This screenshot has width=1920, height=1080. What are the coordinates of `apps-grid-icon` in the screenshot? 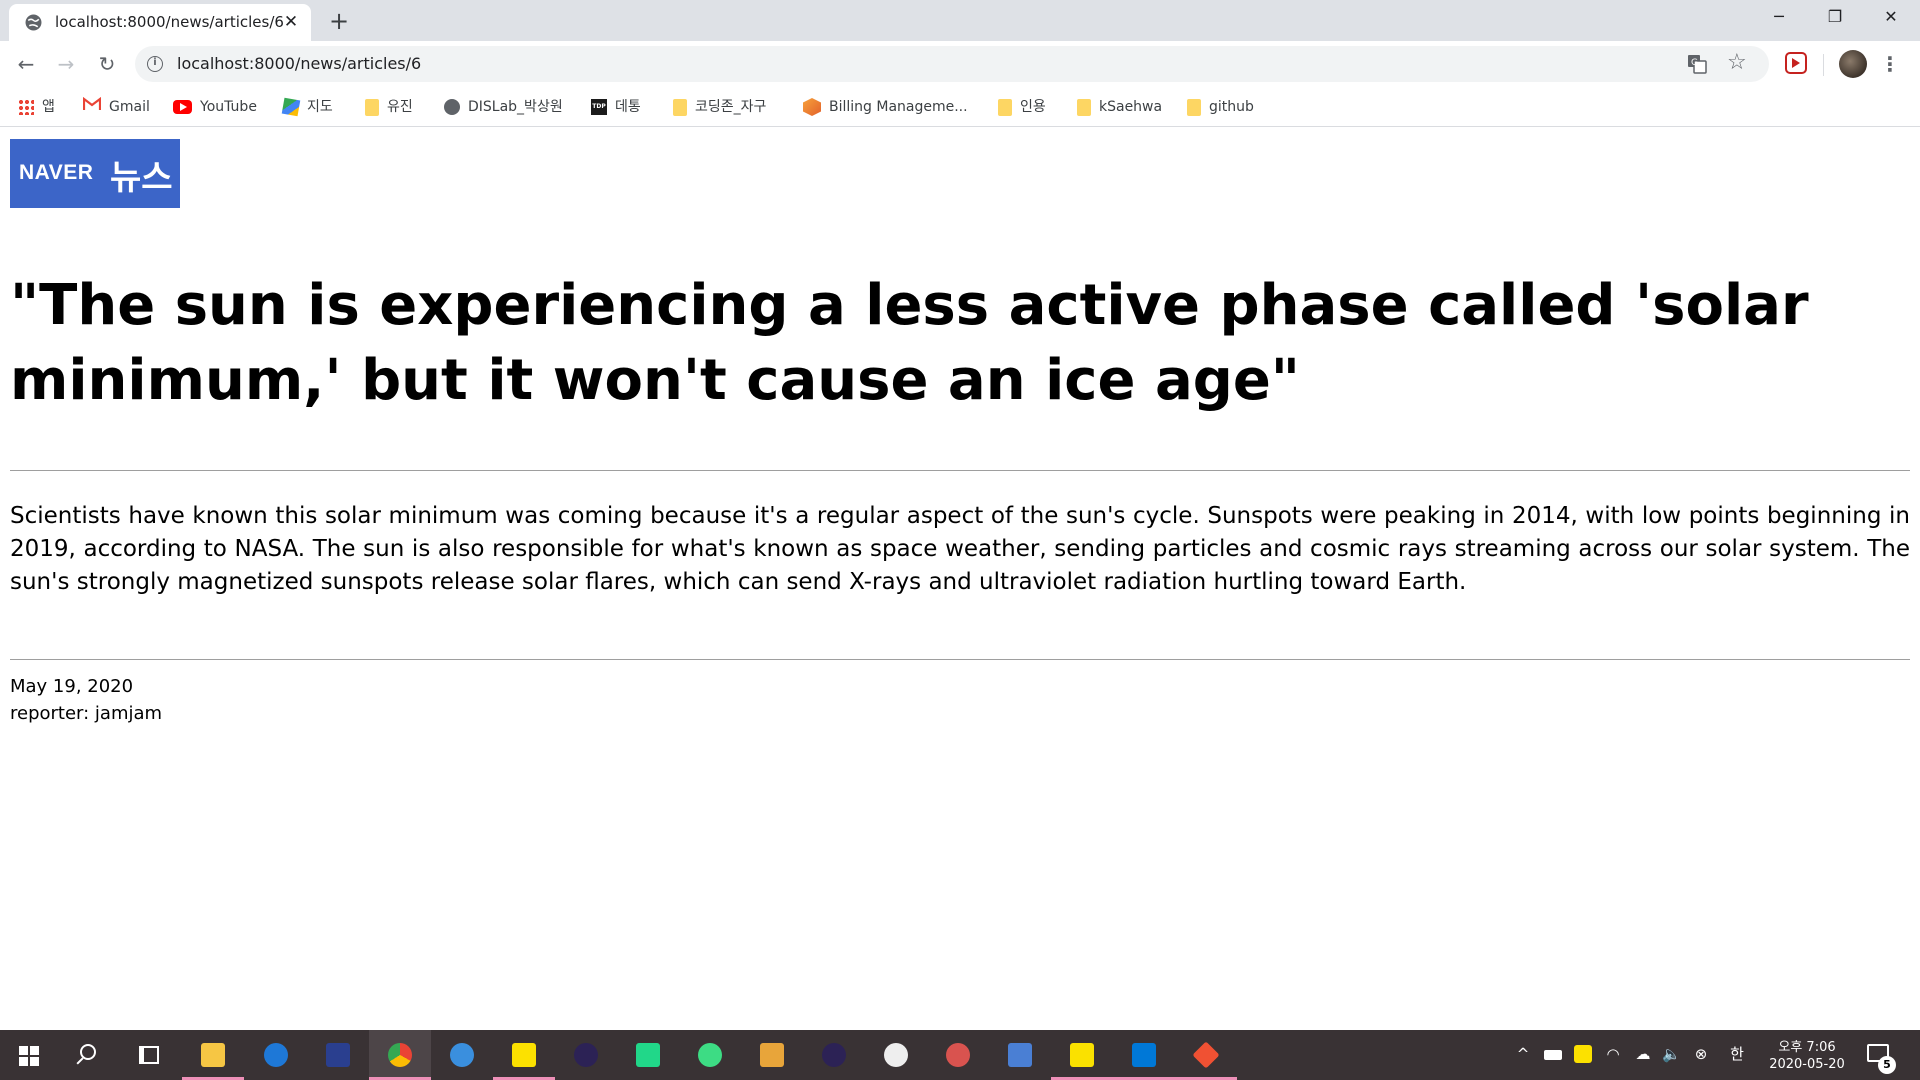 It's located at (26, 107).